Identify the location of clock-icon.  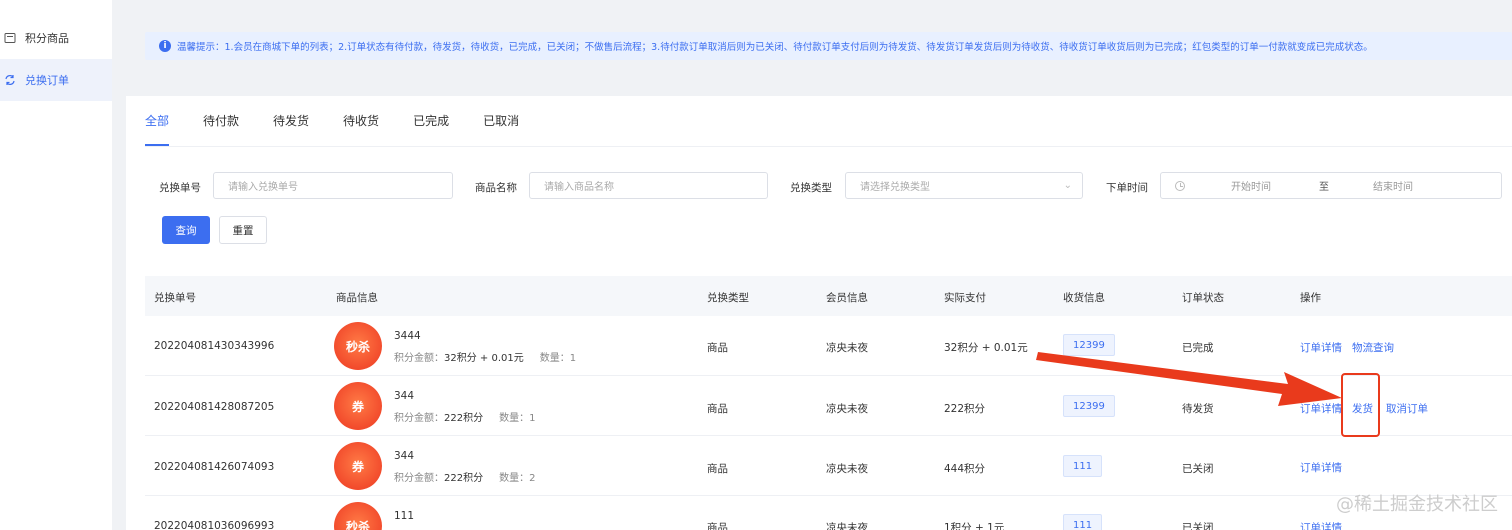
(1180, 185).